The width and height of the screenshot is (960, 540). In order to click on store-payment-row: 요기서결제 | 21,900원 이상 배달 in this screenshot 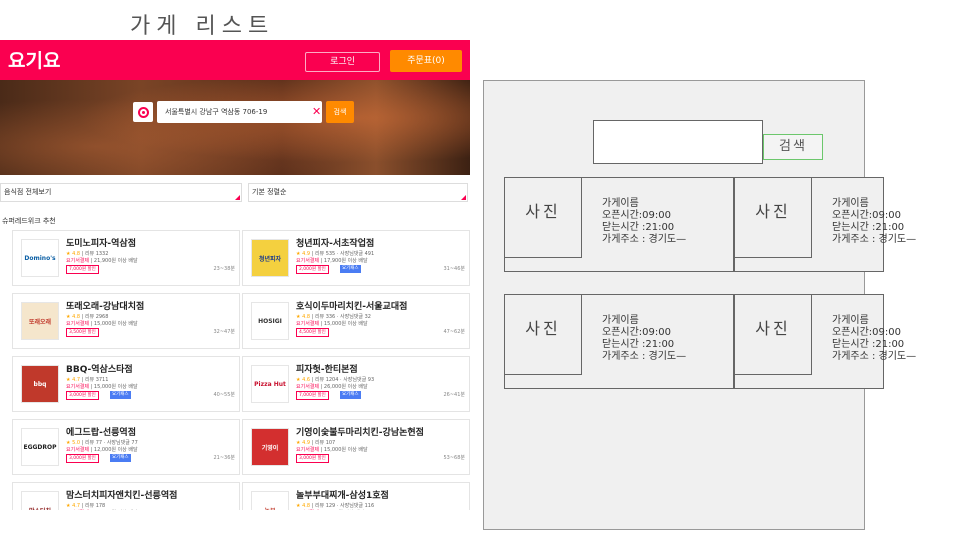, I will do `click(102, 261)`.